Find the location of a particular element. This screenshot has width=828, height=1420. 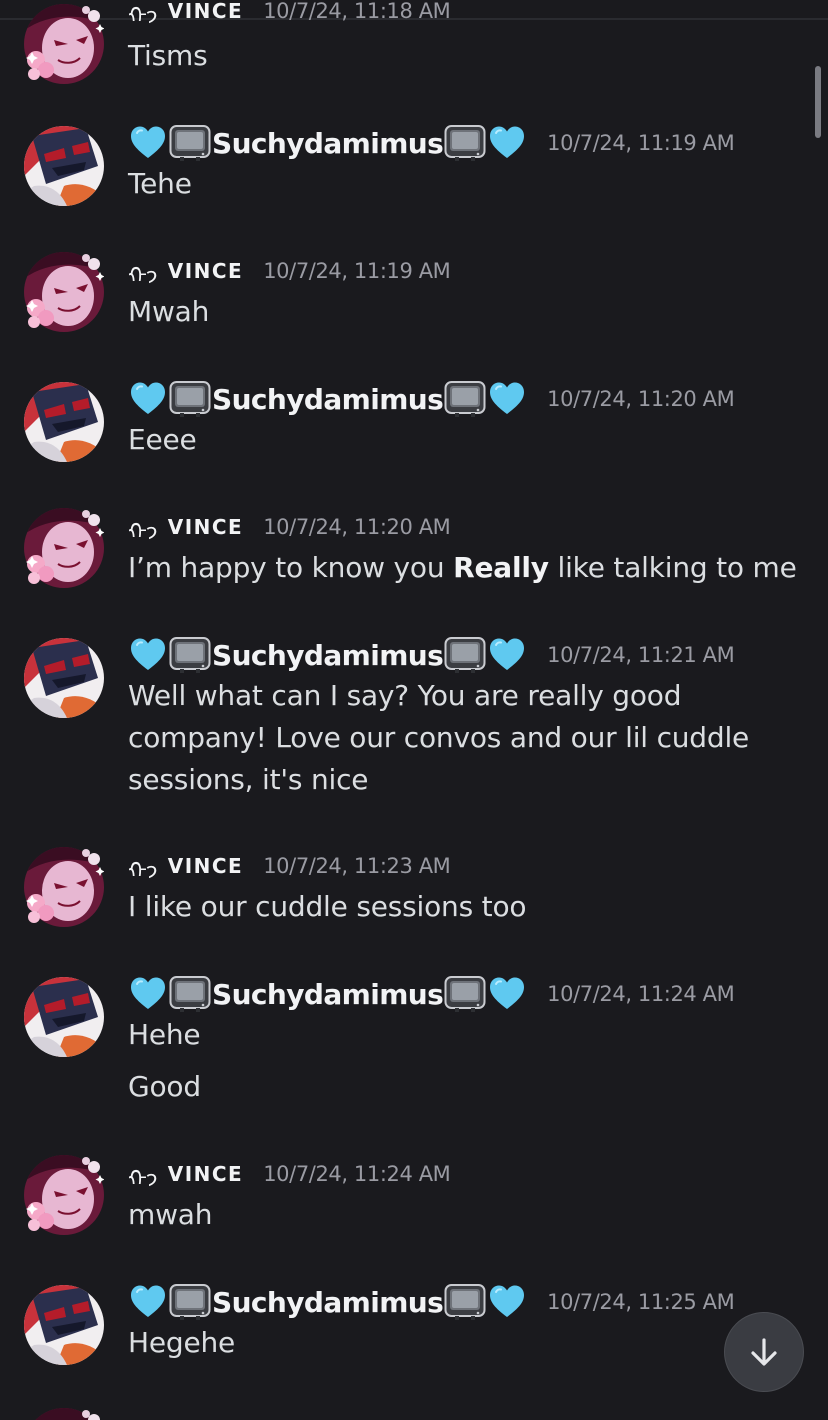

message-header: Suchydamimus 10/7/24, 11:24 AM is located at coordinates (431, 994).